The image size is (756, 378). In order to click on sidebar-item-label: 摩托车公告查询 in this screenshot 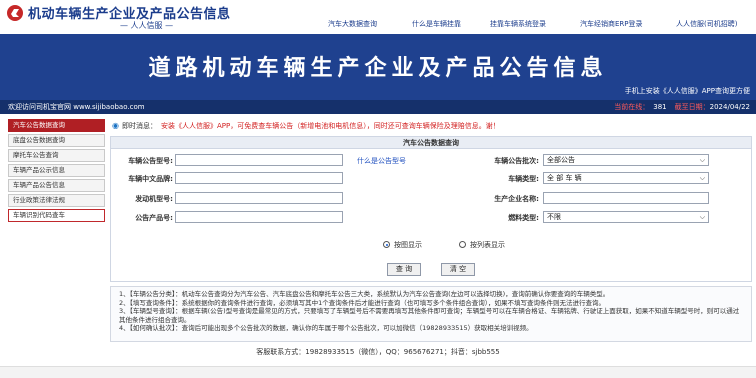, I will do `click(36, 155)`.